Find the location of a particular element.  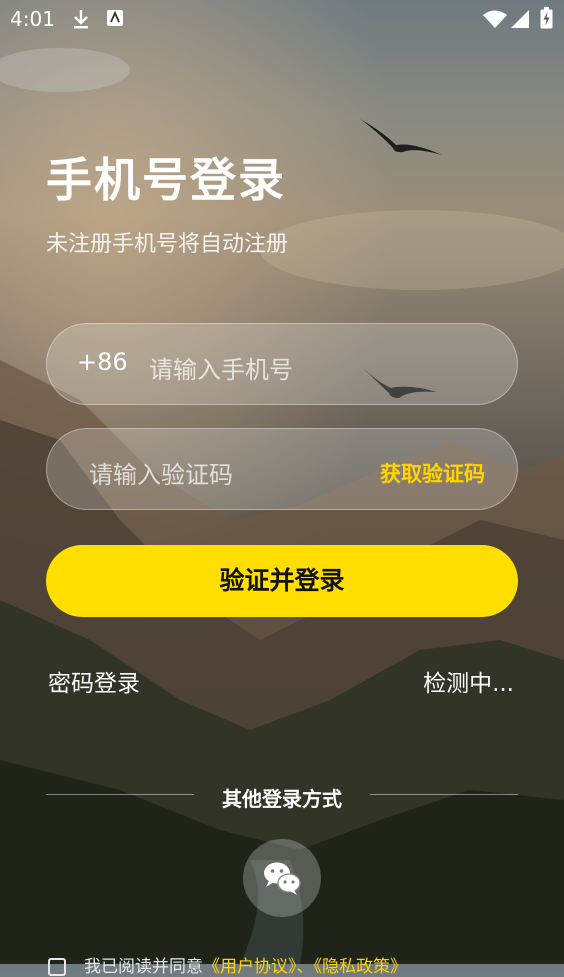

status-bar: 4:01 is located at coordinates (282, 20).